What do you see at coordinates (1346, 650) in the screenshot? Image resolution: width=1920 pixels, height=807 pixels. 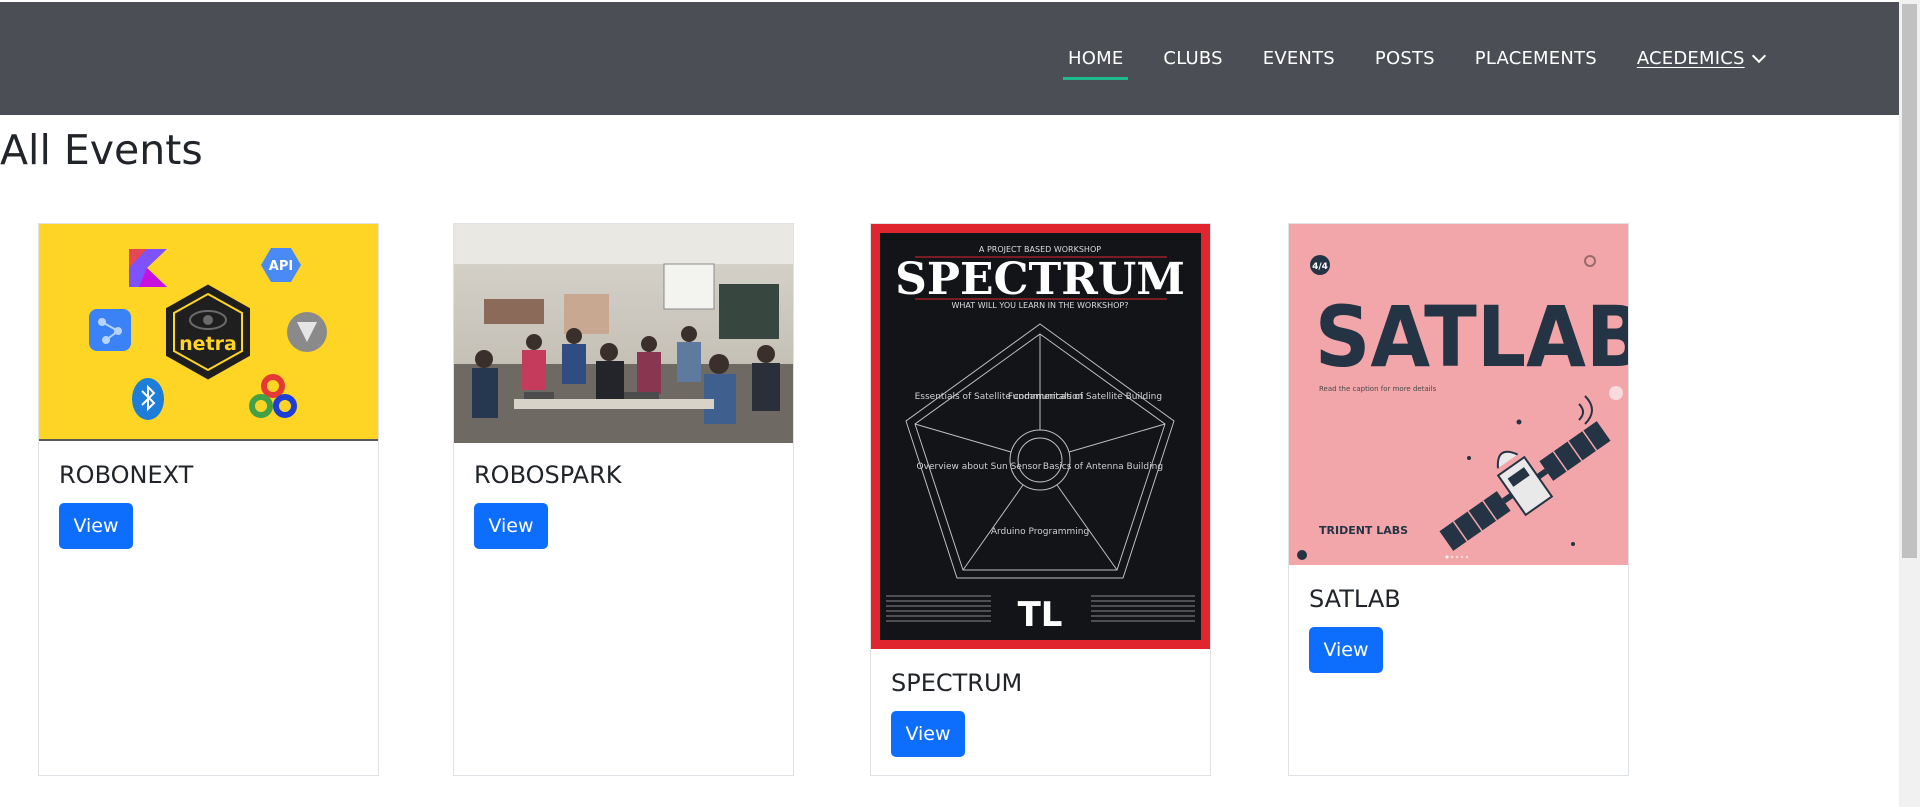 I see `view-button-satlab: View` at bounding box center [1346, 650].